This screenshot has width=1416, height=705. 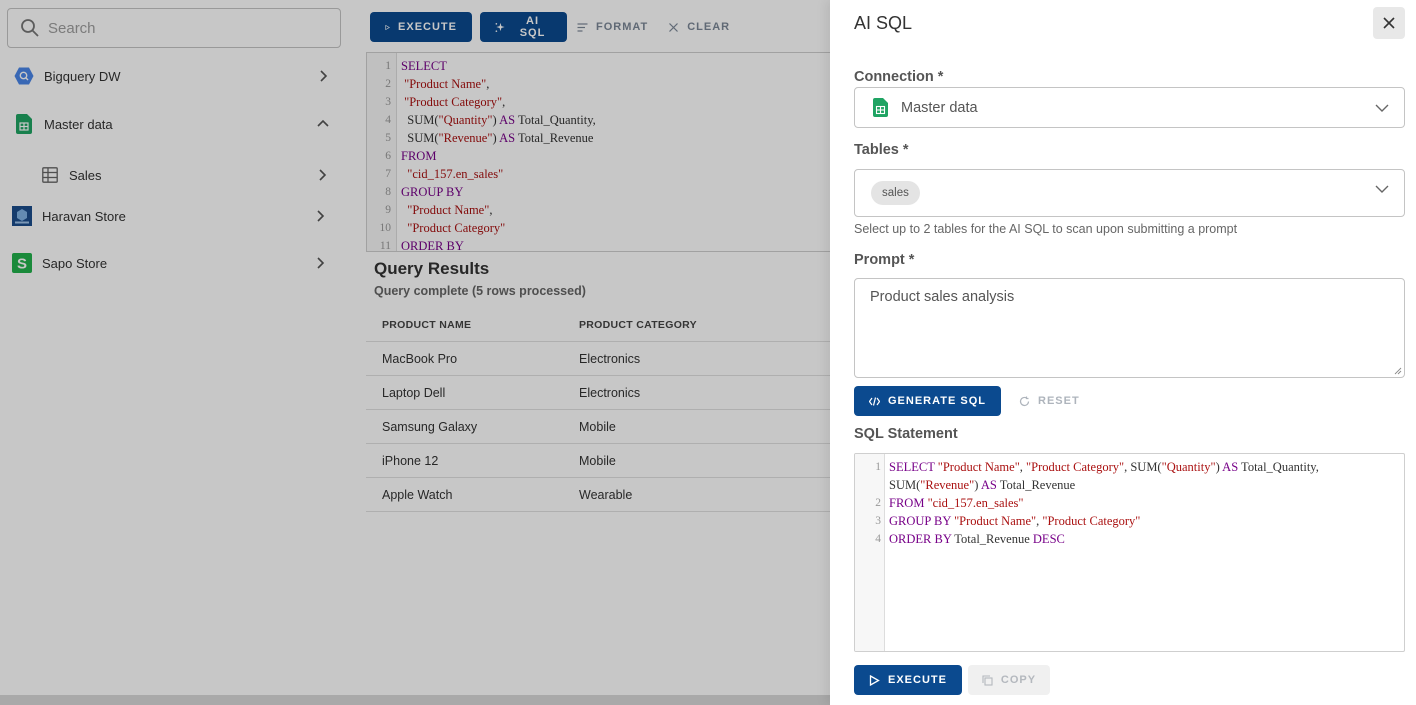 I want to click on ai-sql-label: AI SQL, so click(x=532, y=27).